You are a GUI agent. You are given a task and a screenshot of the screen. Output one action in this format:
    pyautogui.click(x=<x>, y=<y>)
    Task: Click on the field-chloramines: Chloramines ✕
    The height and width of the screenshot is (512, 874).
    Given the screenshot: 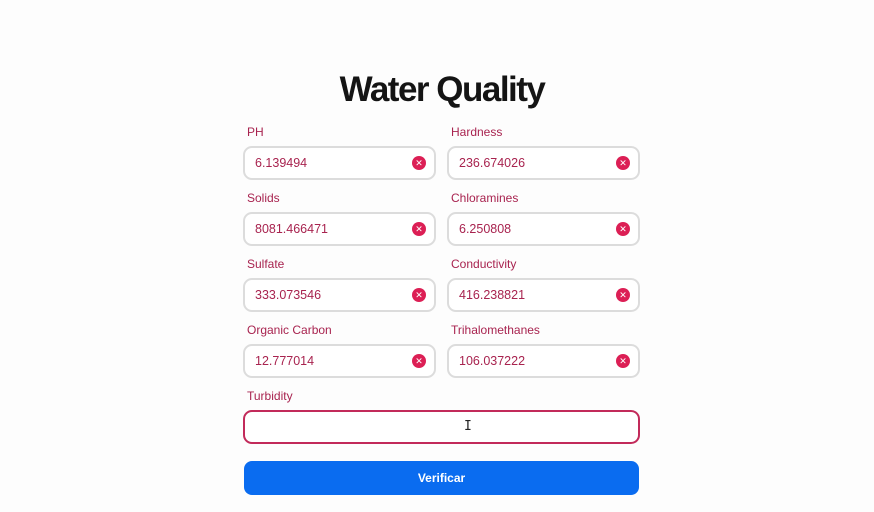 What is the action you would take?
    pyautogui.click(x=543, y=218)
    